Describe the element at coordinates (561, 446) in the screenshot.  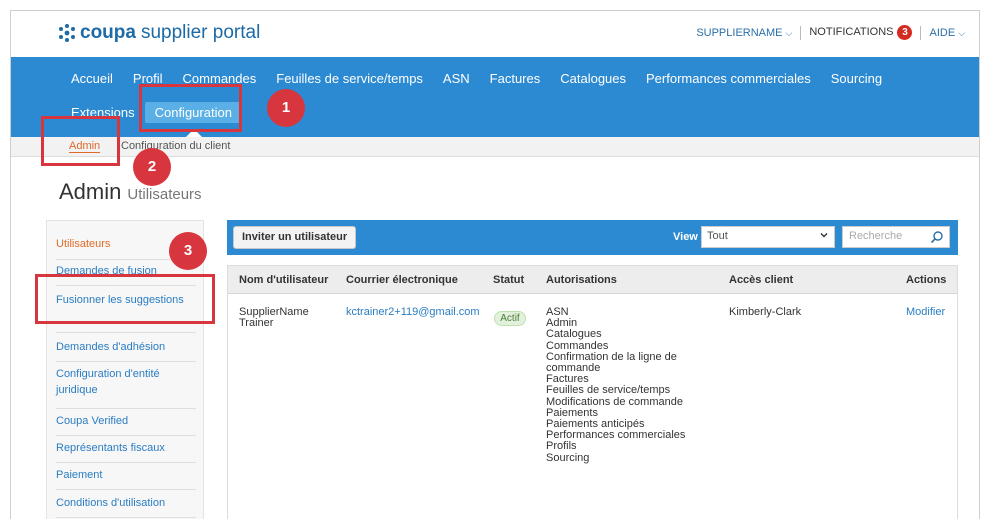
I see `permission-item: Profils` at that location.